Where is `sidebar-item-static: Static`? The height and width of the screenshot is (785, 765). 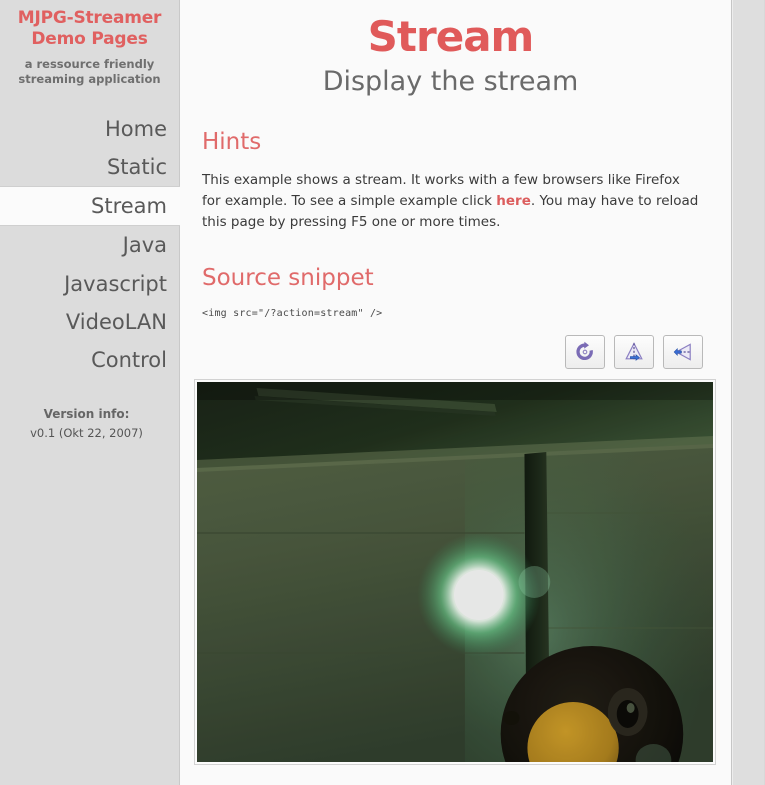 sidebar-item-static: Static is located at coordinates (89, 167).